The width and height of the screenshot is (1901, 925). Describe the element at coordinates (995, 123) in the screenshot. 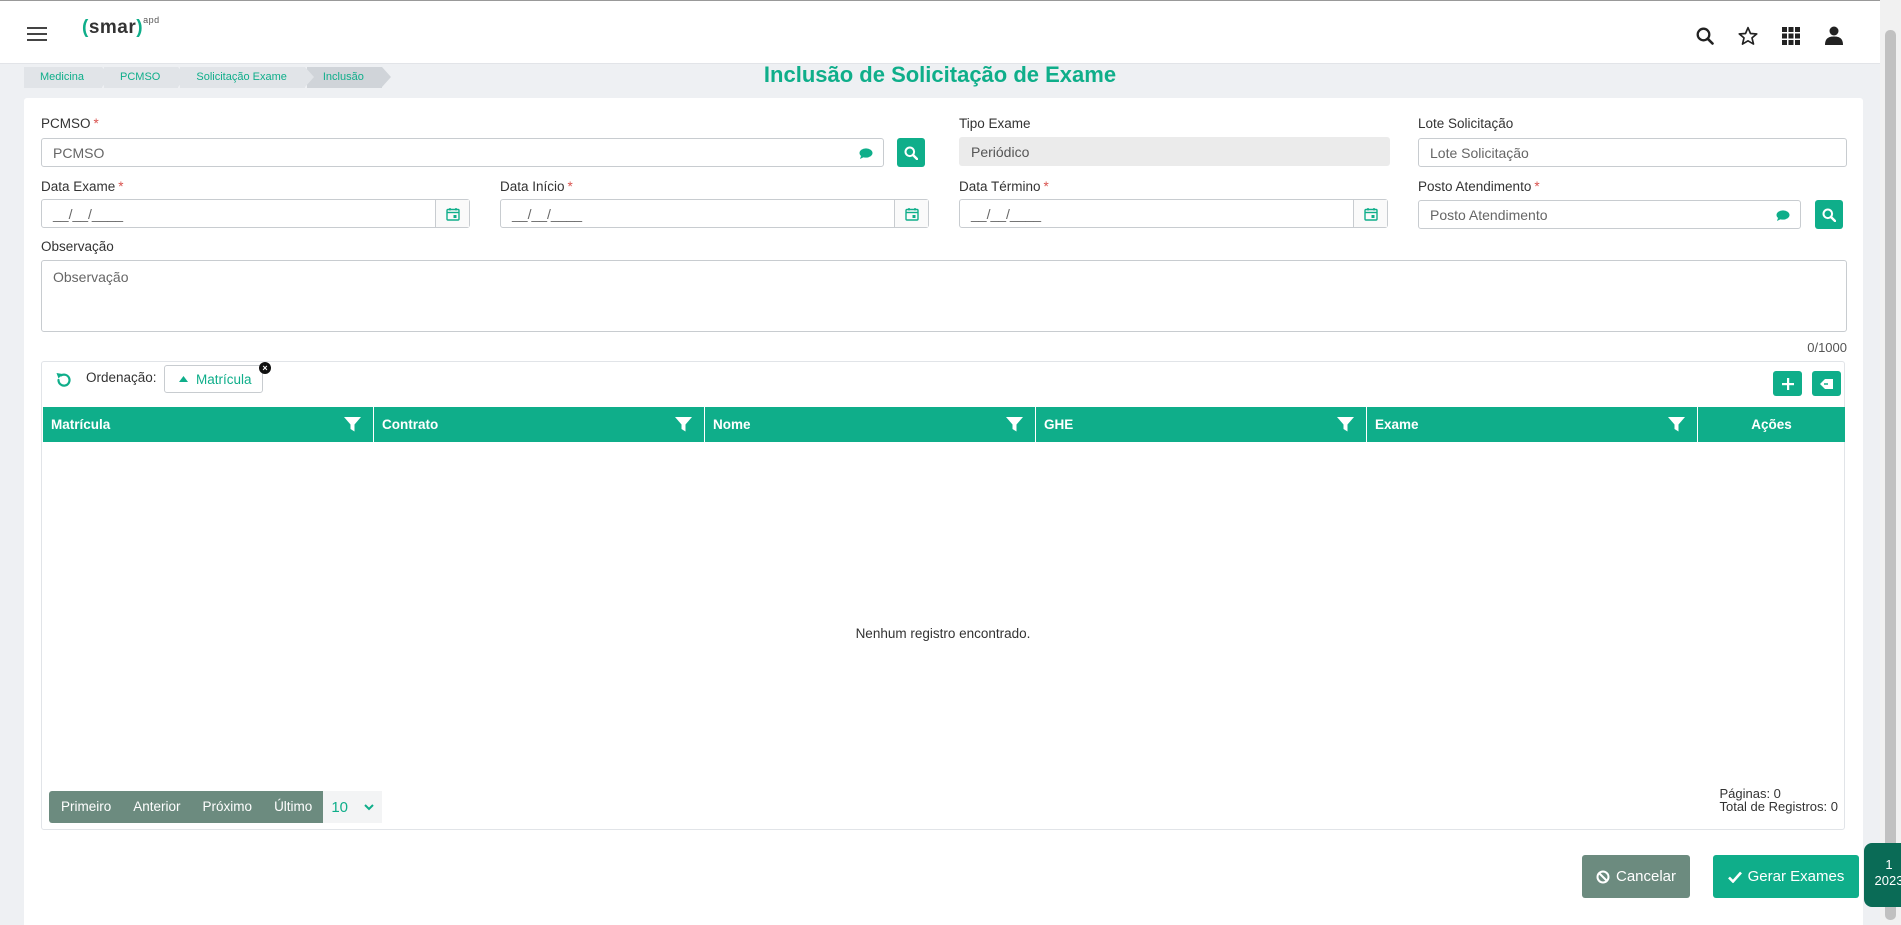

I see `tipo-exame-label: Tipo Exame` at that location.